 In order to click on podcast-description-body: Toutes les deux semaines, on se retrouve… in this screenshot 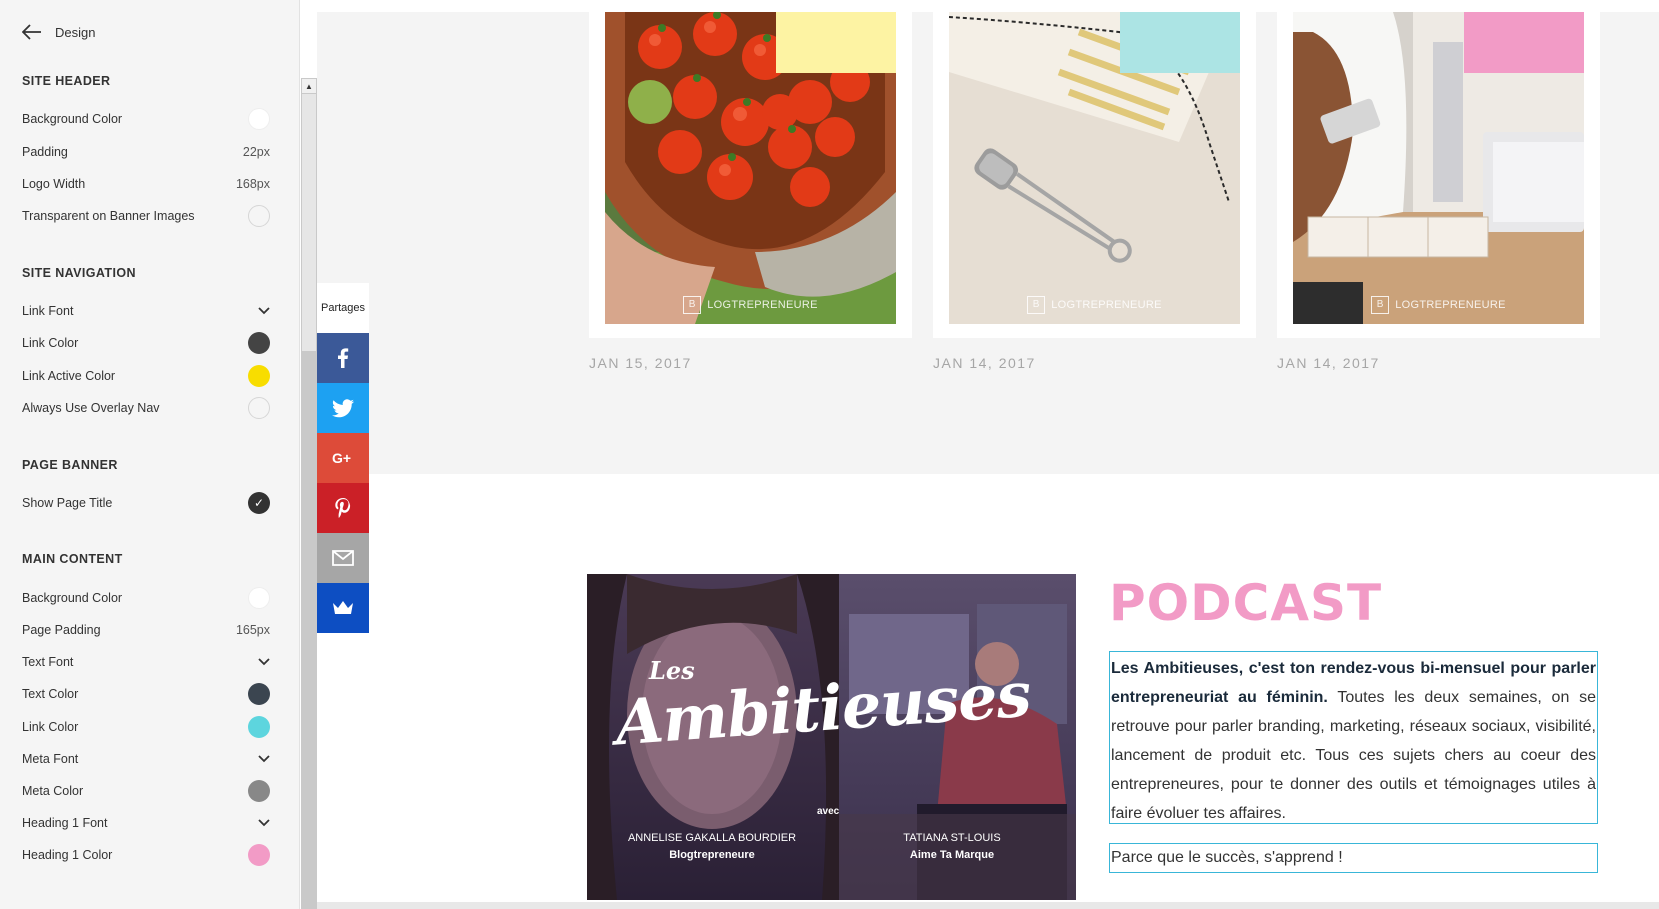, I will do `click(1353, 755)`.